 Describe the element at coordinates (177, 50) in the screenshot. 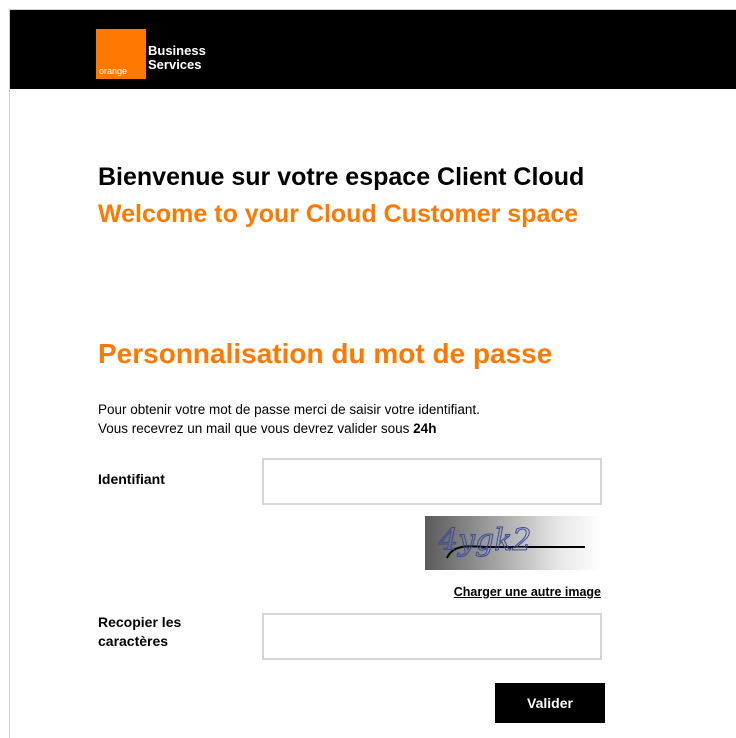

I see `brand-line-1: Business` at that location.